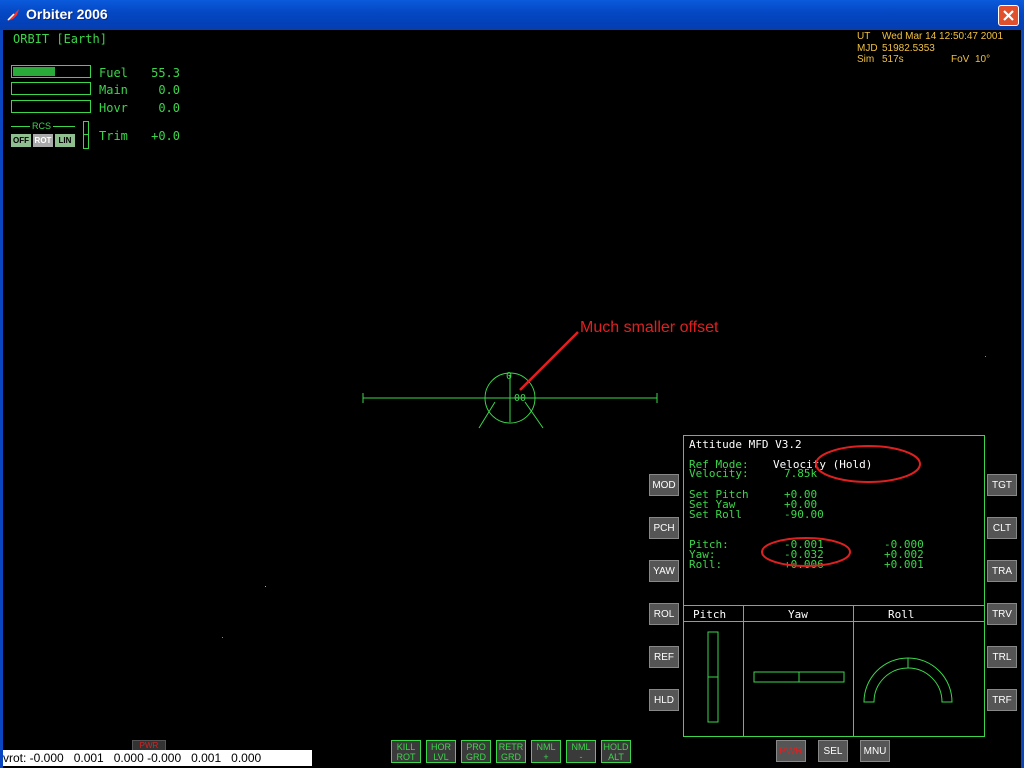  I want to click on col-pitch-header: Pitch, so click(710, 614).